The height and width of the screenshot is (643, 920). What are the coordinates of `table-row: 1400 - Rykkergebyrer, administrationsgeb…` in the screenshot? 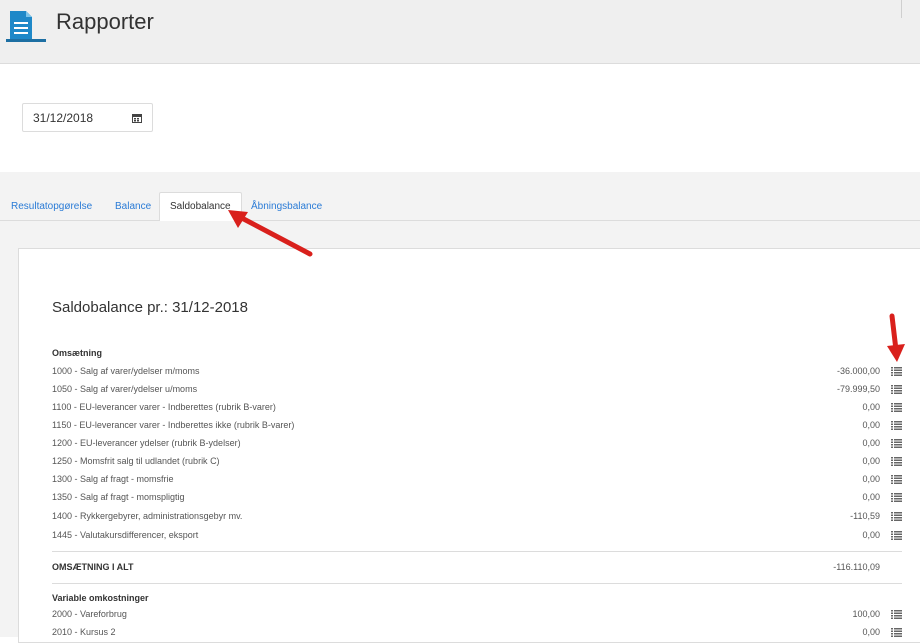 It's located at (477, 517).